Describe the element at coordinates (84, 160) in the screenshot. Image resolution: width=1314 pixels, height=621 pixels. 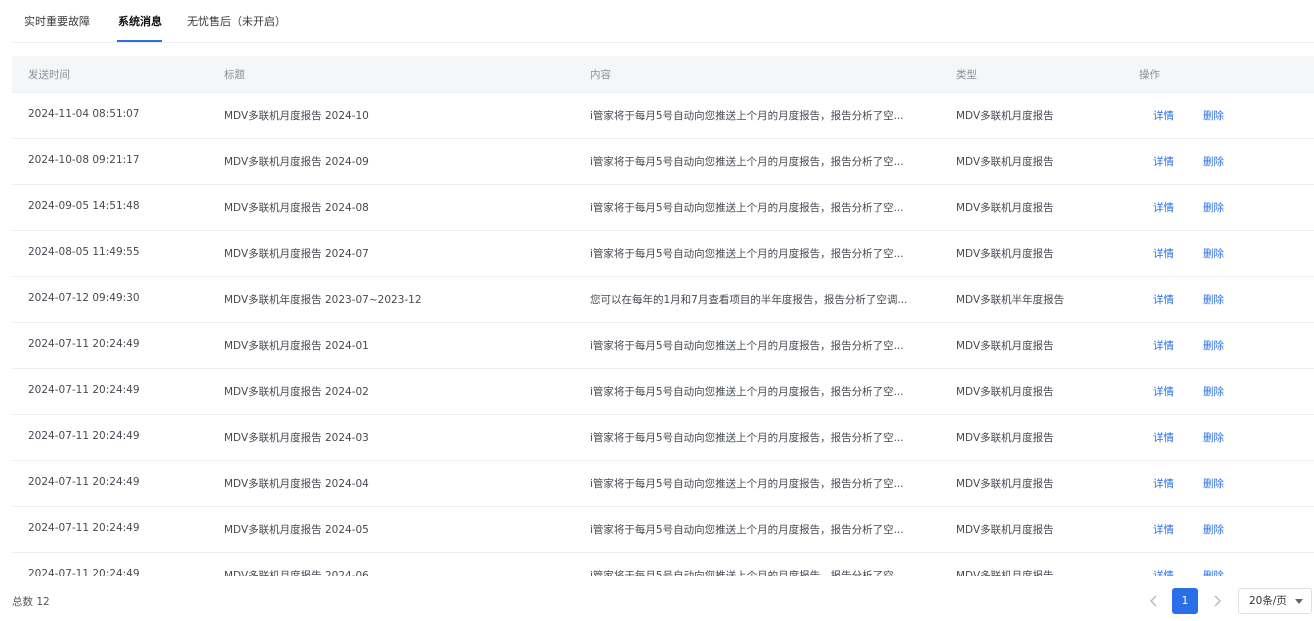
I see `send-time-cell: 2024-10-08 09:21:17` at that location.